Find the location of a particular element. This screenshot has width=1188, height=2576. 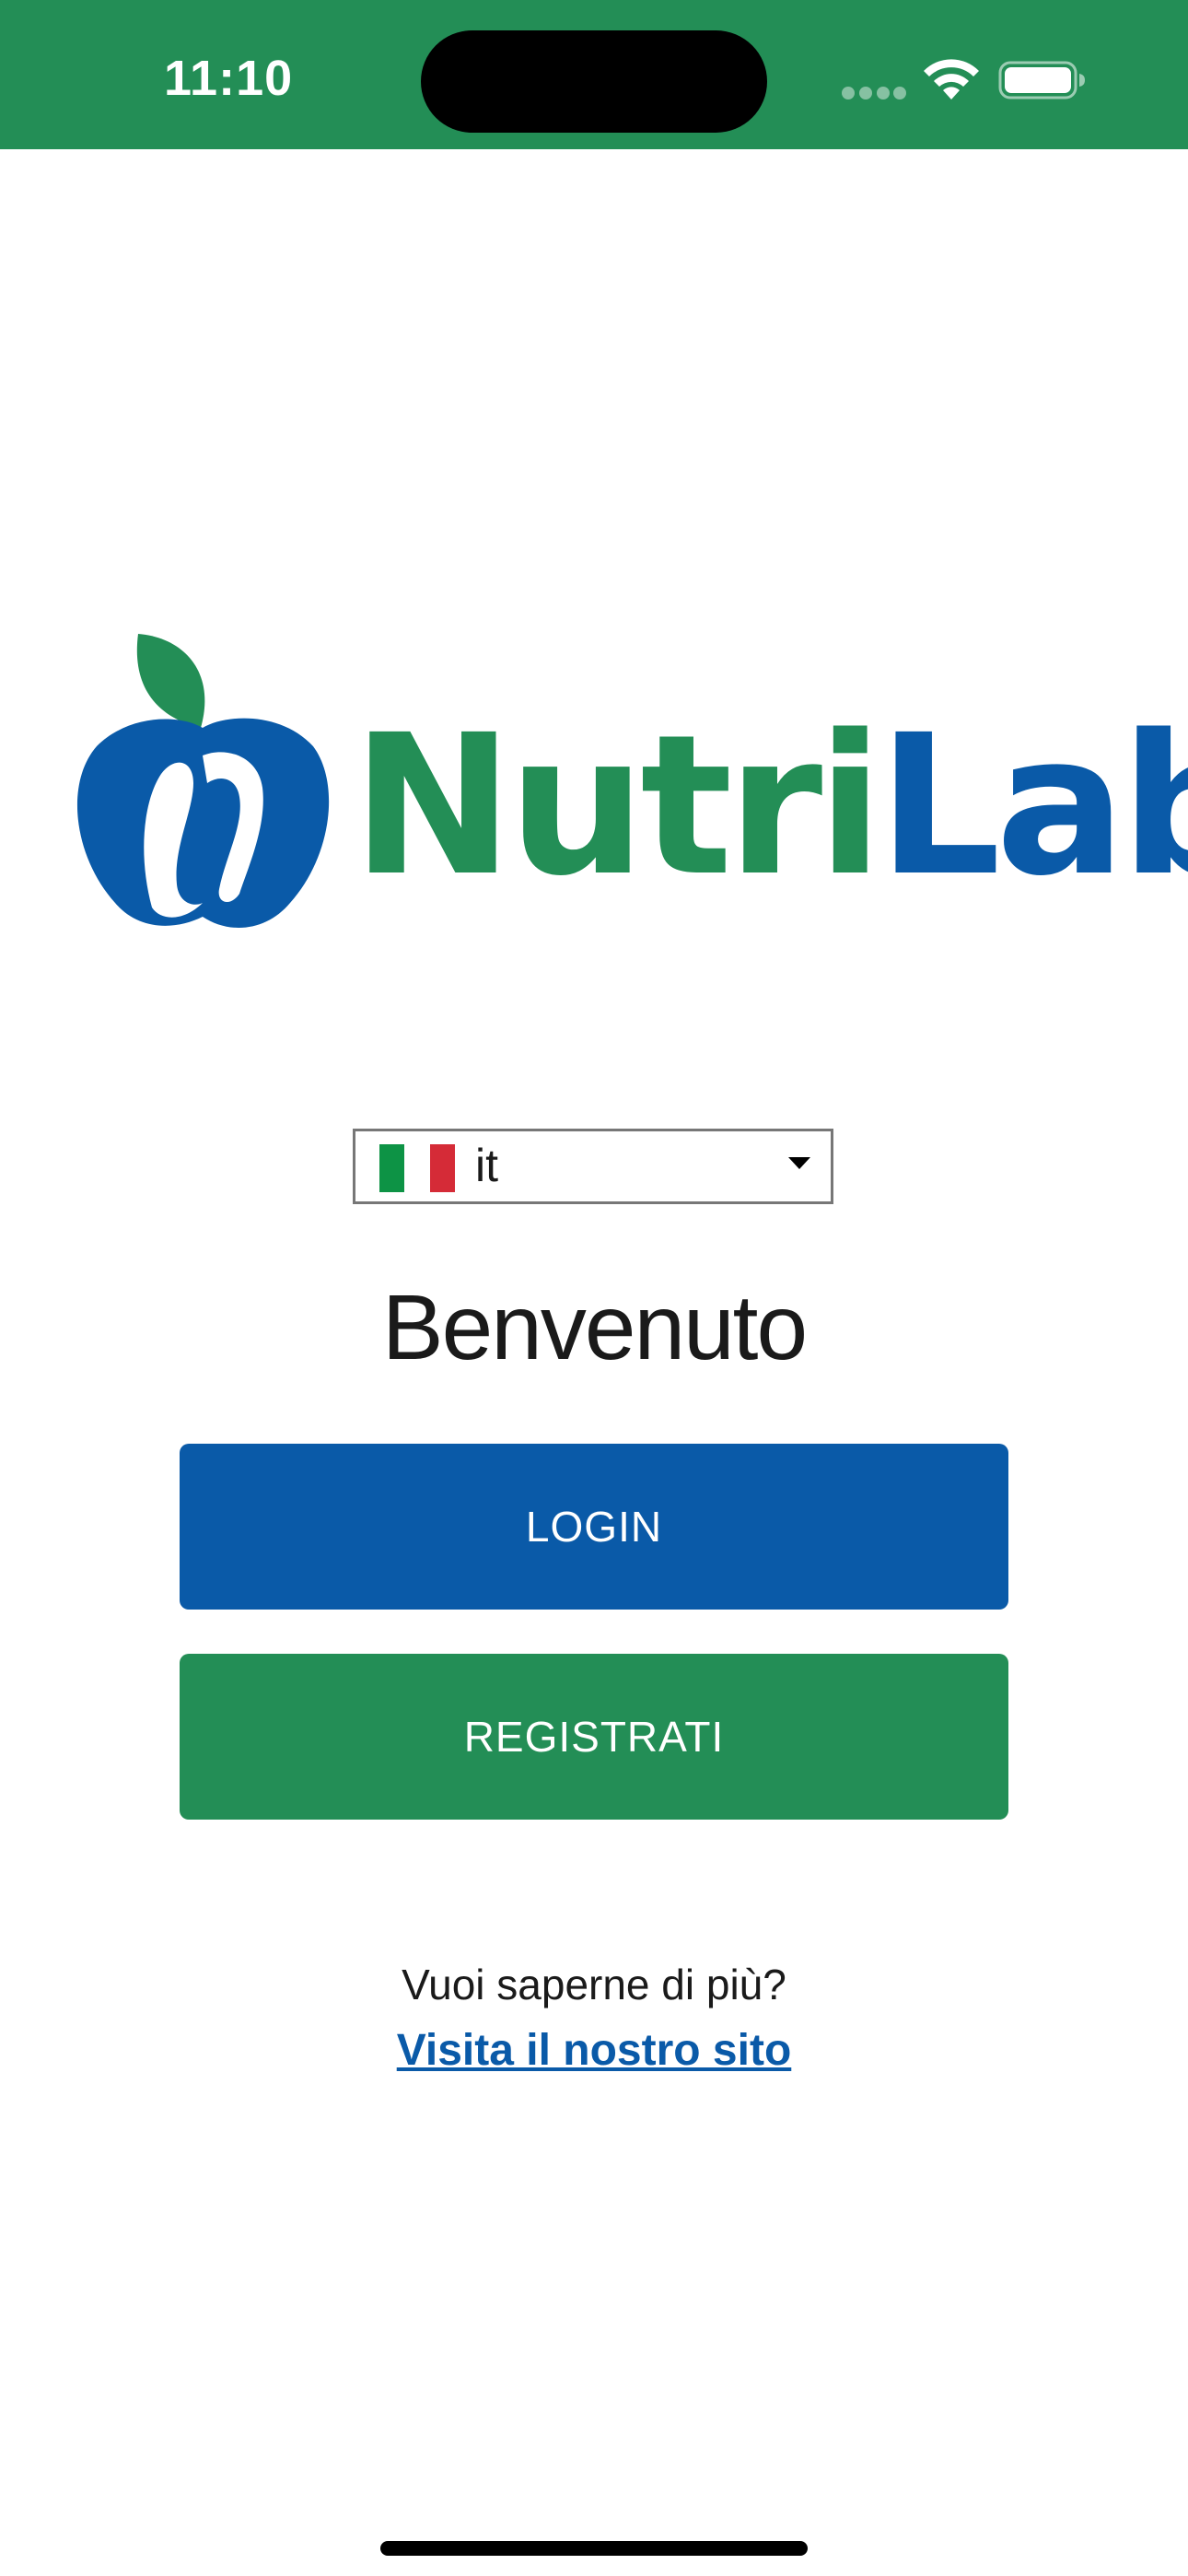

status-bar: 11:10 is located at coordinates (594, 74).